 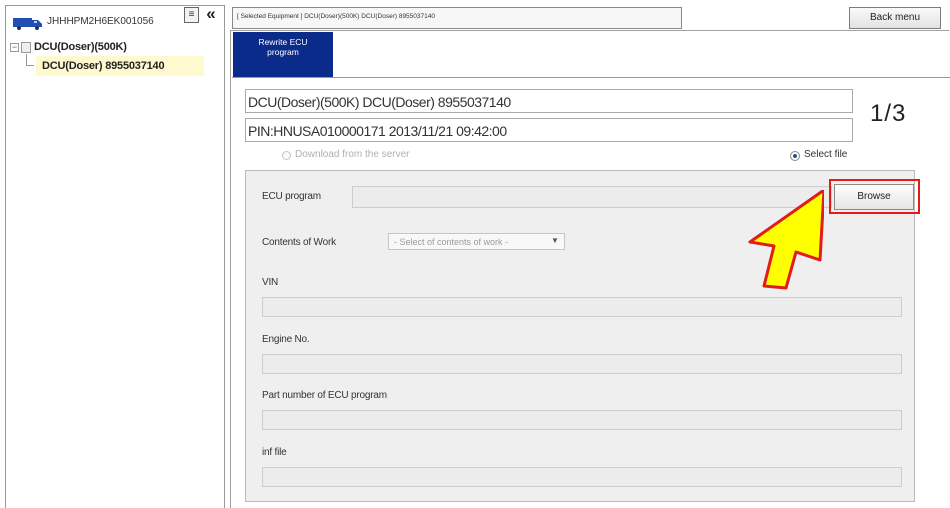 What do you see at coordinates (555, 240) in the screenshot?
I see `chevron-down-icon: ▼` at bounding box center [555, 240].